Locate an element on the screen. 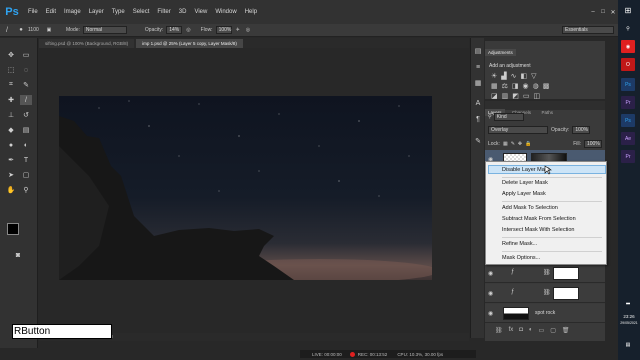 The image size is (640, 360). healing-tool-icon: ✚ is located at coordinates (11, 100).